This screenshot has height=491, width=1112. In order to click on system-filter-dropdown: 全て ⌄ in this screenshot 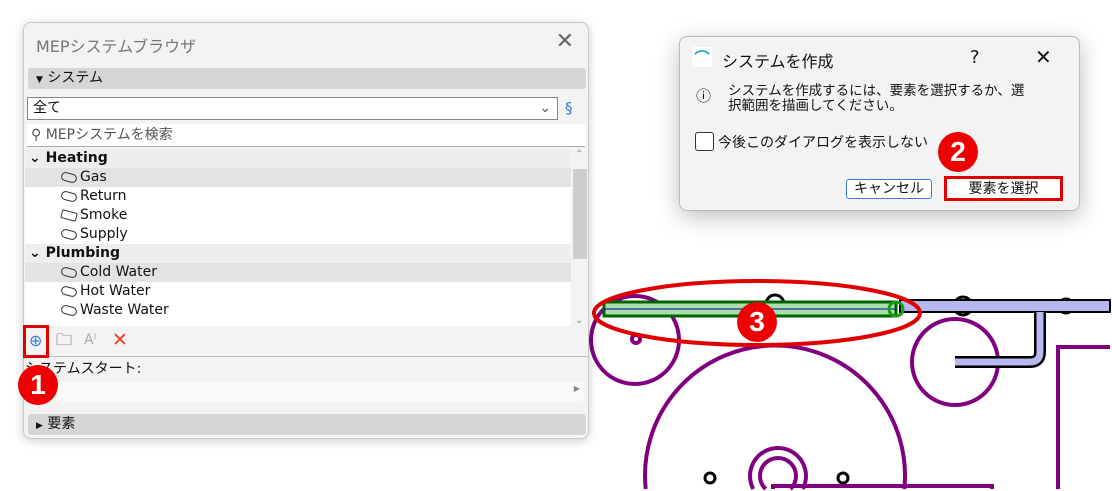, I will do `click(292, 108)`.